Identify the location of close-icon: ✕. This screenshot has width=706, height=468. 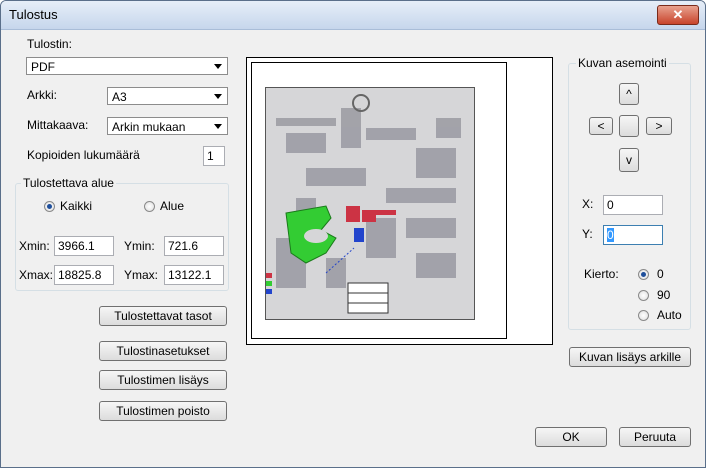
(678, 14).